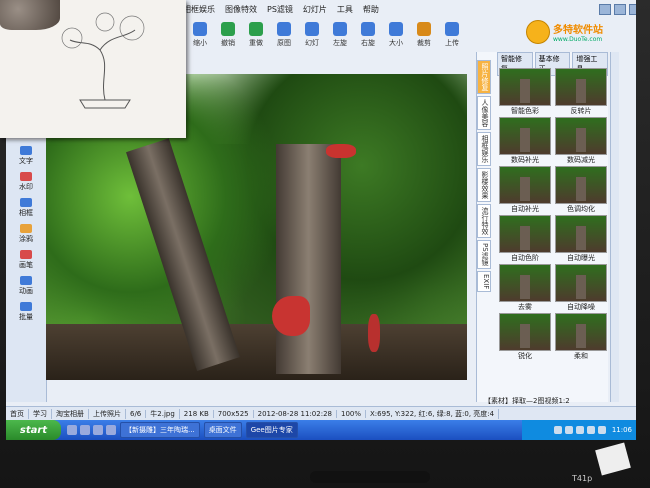 This screenshot has height=488, width=650. I want to click on category-tabs: 照片修复 人像美容 相框娱乐 影楼效果 流行特效 PS滤镜 EXIF, so click(484, 177).